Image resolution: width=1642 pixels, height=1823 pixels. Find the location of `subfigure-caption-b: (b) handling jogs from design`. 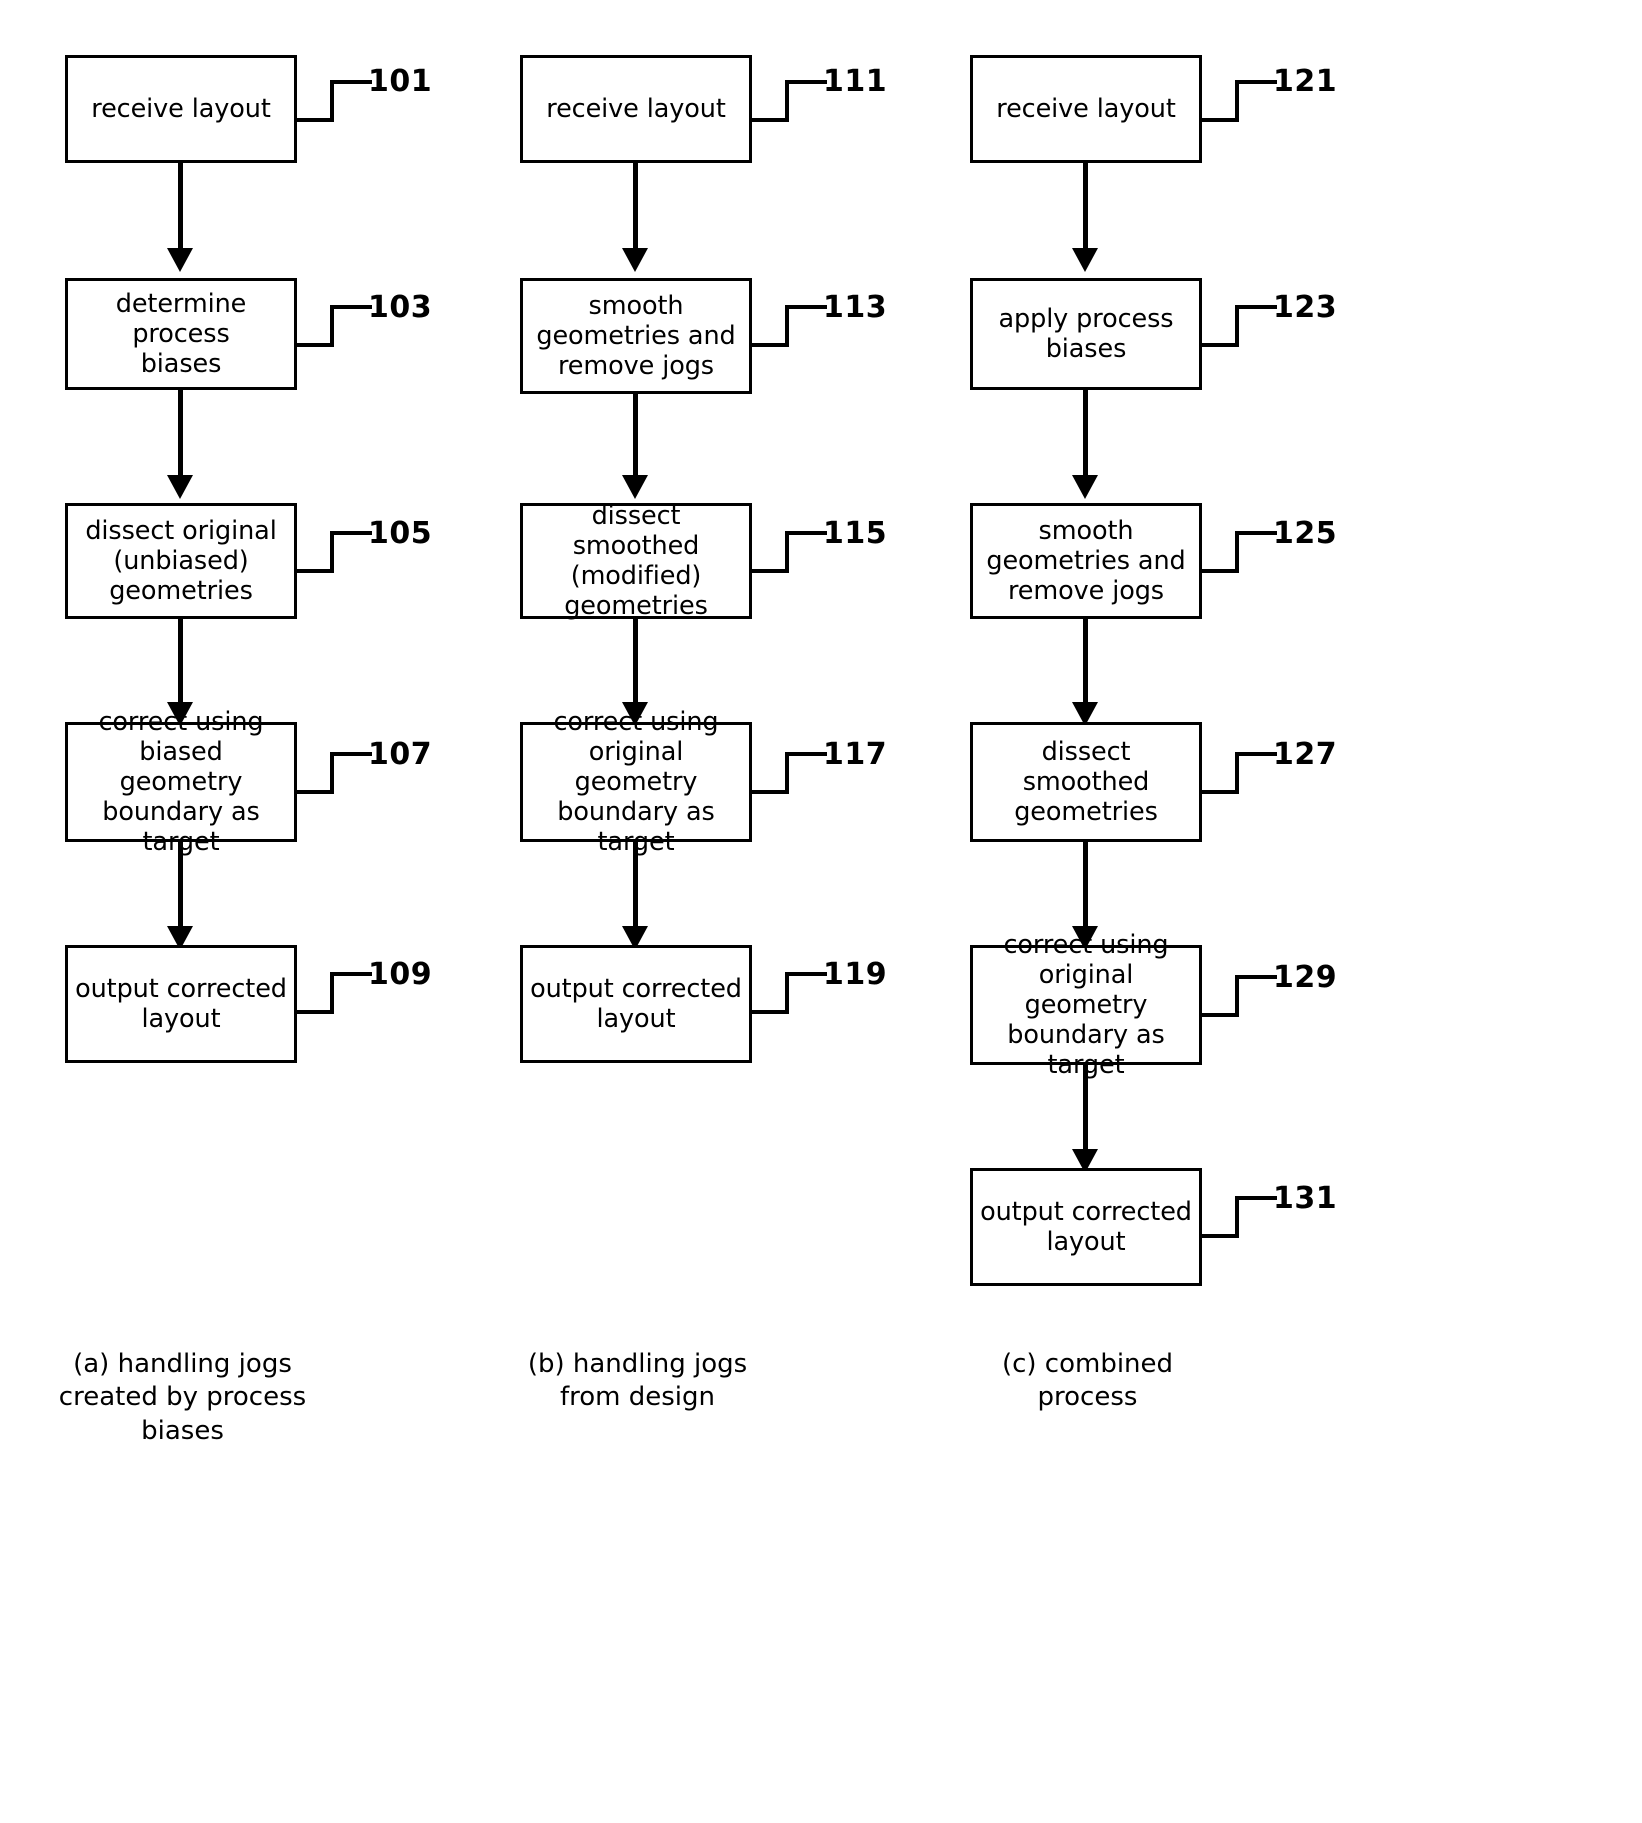

subfigure-caption-b: (b) handling jogs from design is located at coordinates (637, 1381).